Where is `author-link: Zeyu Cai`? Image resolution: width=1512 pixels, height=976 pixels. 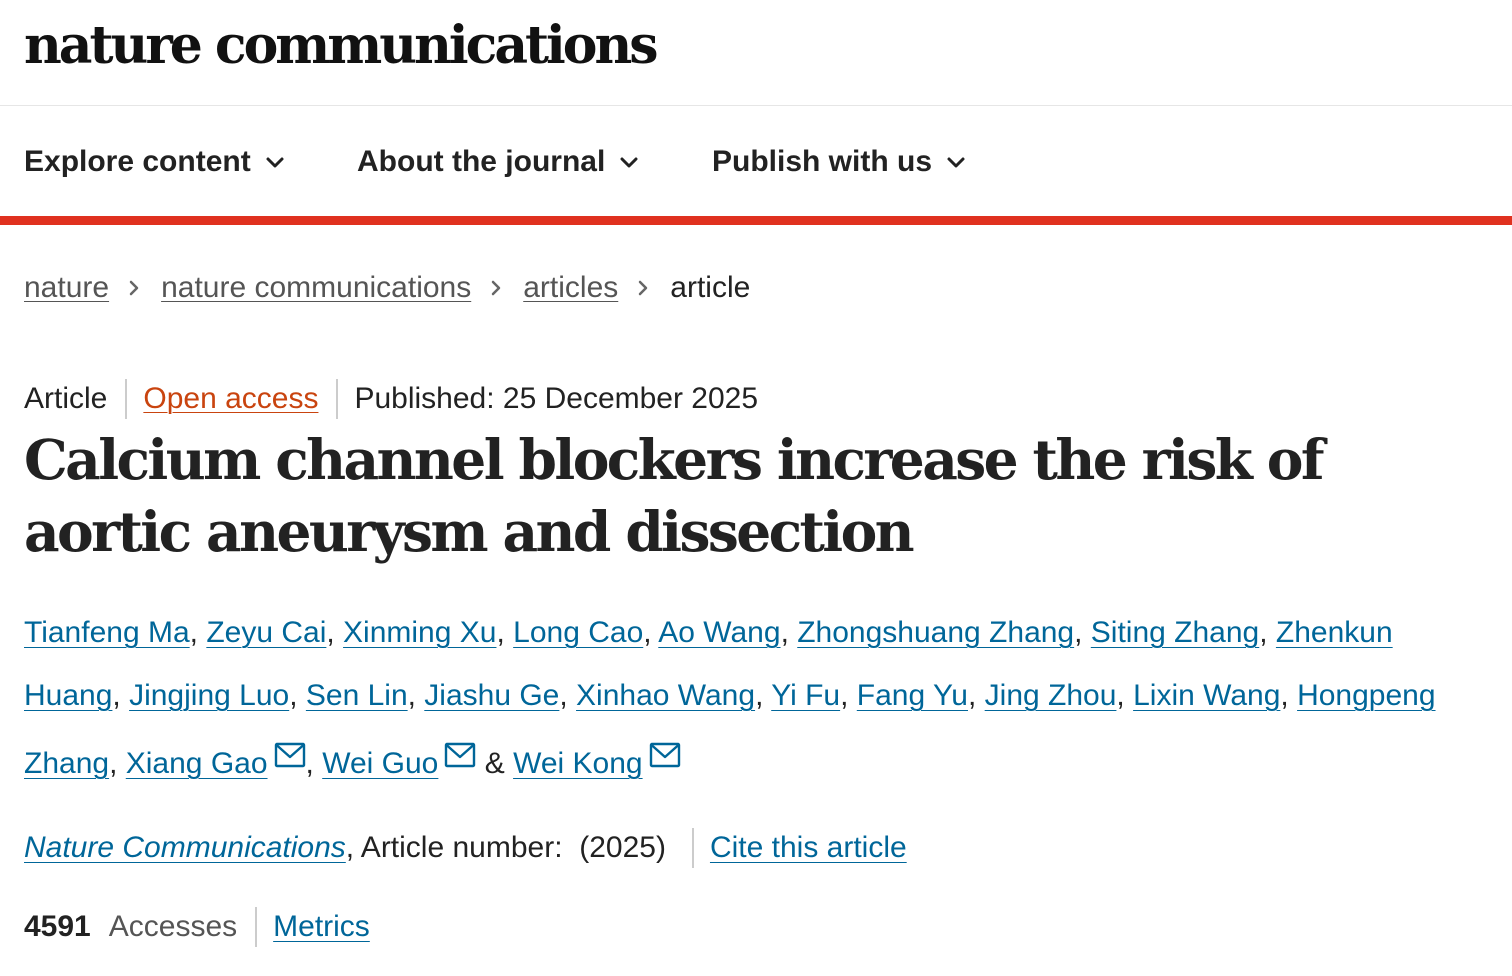 author-link: Zeyu Cai is located at coordinates (266, 632).